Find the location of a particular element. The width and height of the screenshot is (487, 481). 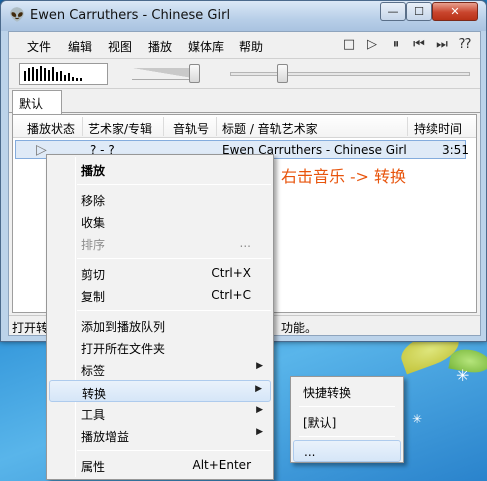

previous-icon: ⏮ is located at coordinates (419, 45).